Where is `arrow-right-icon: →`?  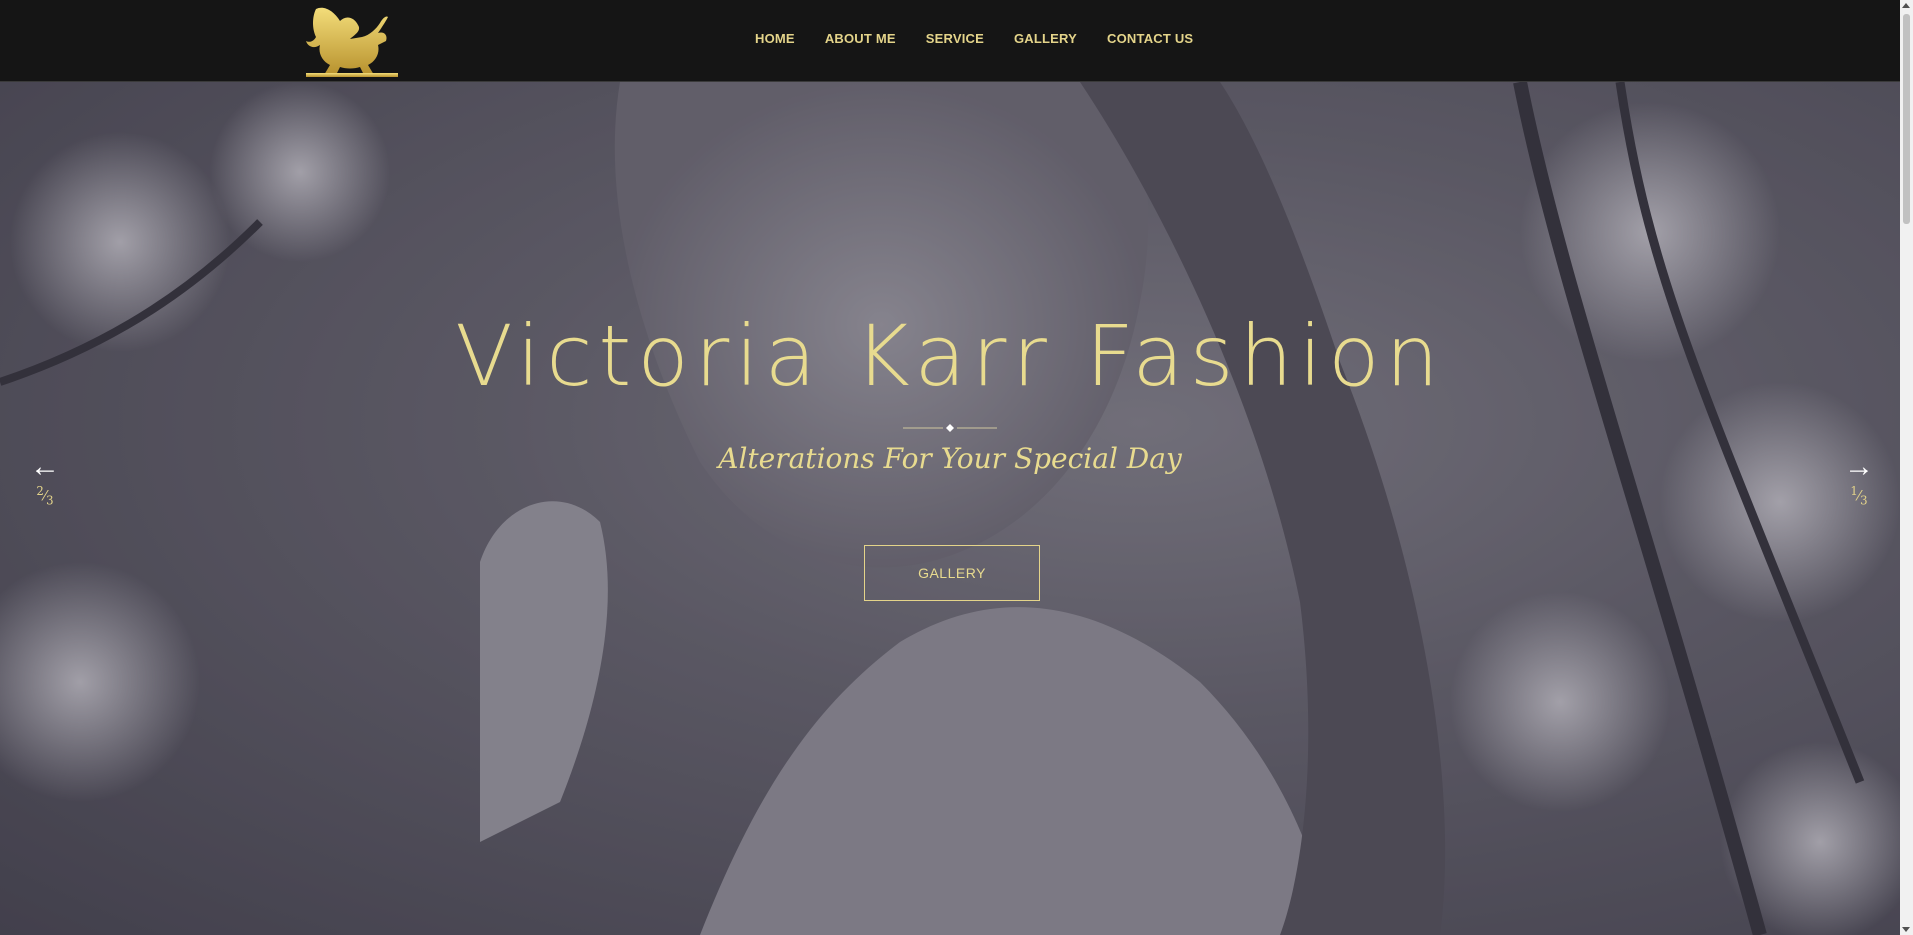
arrow-right-icon: → is located at coordinates (1859, 466).